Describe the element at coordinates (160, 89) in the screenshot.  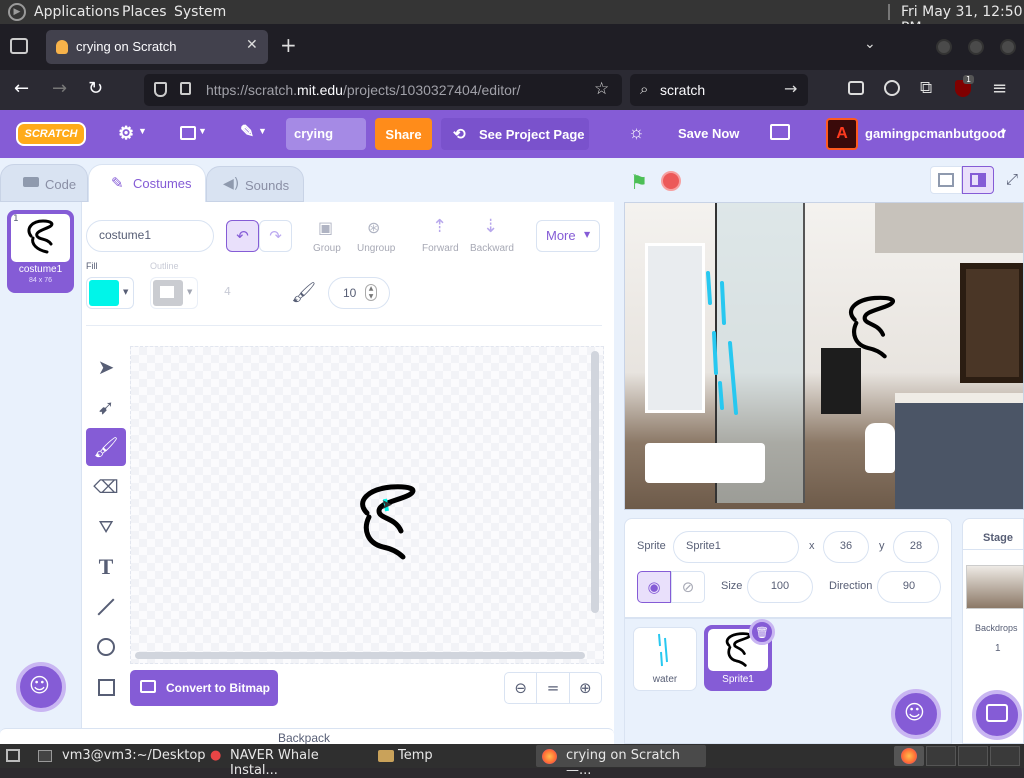
I see `tracking-shield-icon` at that location.